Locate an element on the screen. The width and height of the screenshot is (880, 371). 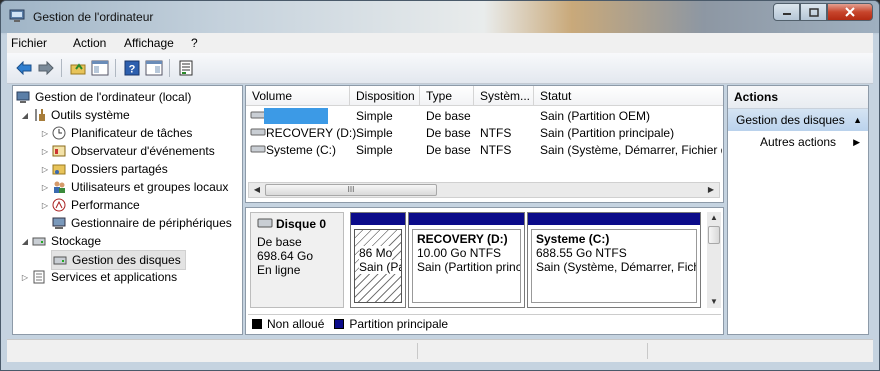
title-bar: Gestion de l'ordinateur is located at coordinates (440, 17).